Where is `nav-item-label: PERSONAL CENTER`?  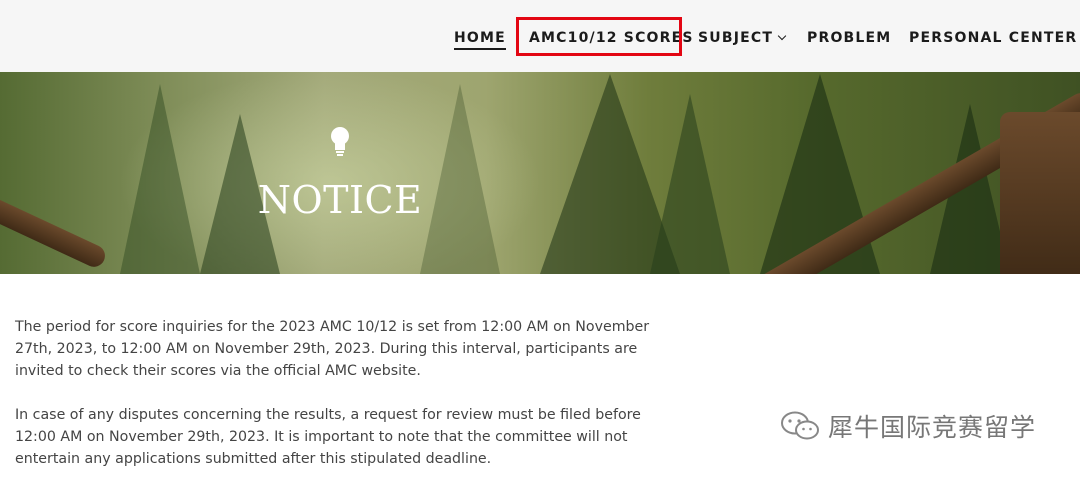 nav-item-label: PERSONAL CENTER is located at coordinates (993, 38).